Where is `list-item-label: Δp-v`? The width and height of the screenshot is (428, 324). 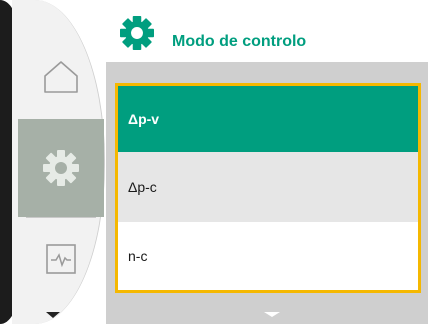 list-item-label: Δp-v is located at coordinates (144, 119).